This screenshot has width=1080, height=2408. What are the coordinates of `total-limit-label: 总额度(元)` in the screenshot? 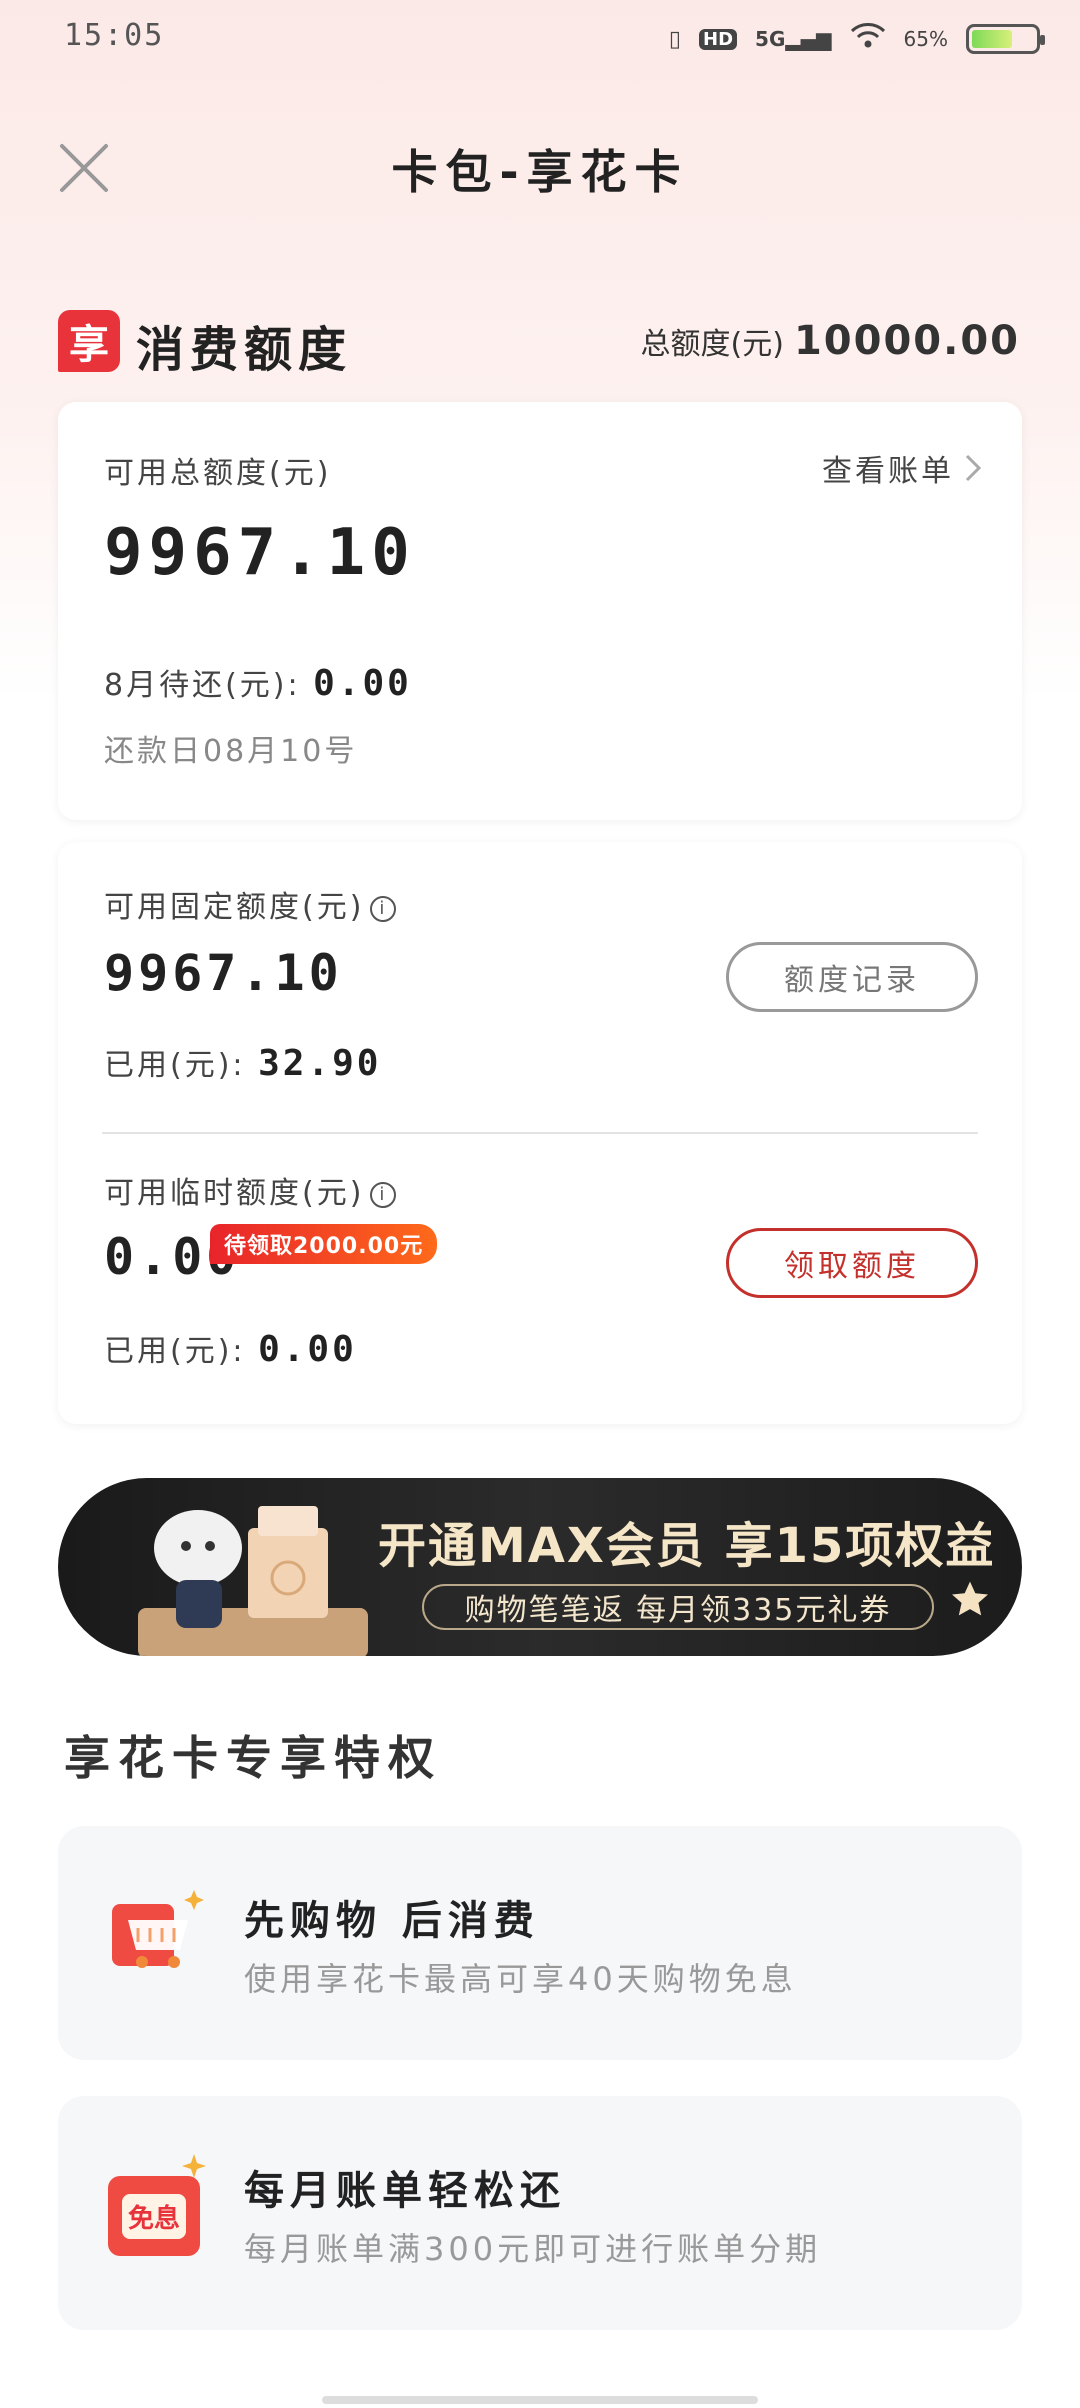 It's located at (712, 344).